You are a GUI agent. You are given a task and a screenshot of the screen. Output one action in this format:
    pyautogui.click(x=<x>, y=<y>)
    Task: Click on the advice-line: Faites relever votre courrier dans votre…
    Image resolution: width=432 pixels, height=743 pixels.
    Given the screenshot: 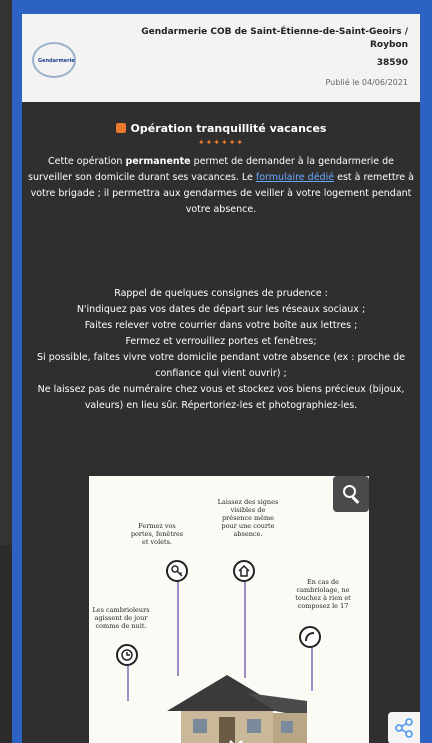 What is the action you would take?
    pyautogui.click(x=221, y=325)
    